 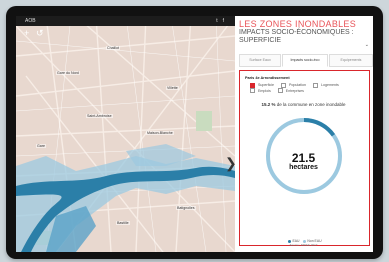 I want to click on percentage-value: 15.2 %, so click(x=268, y=104).